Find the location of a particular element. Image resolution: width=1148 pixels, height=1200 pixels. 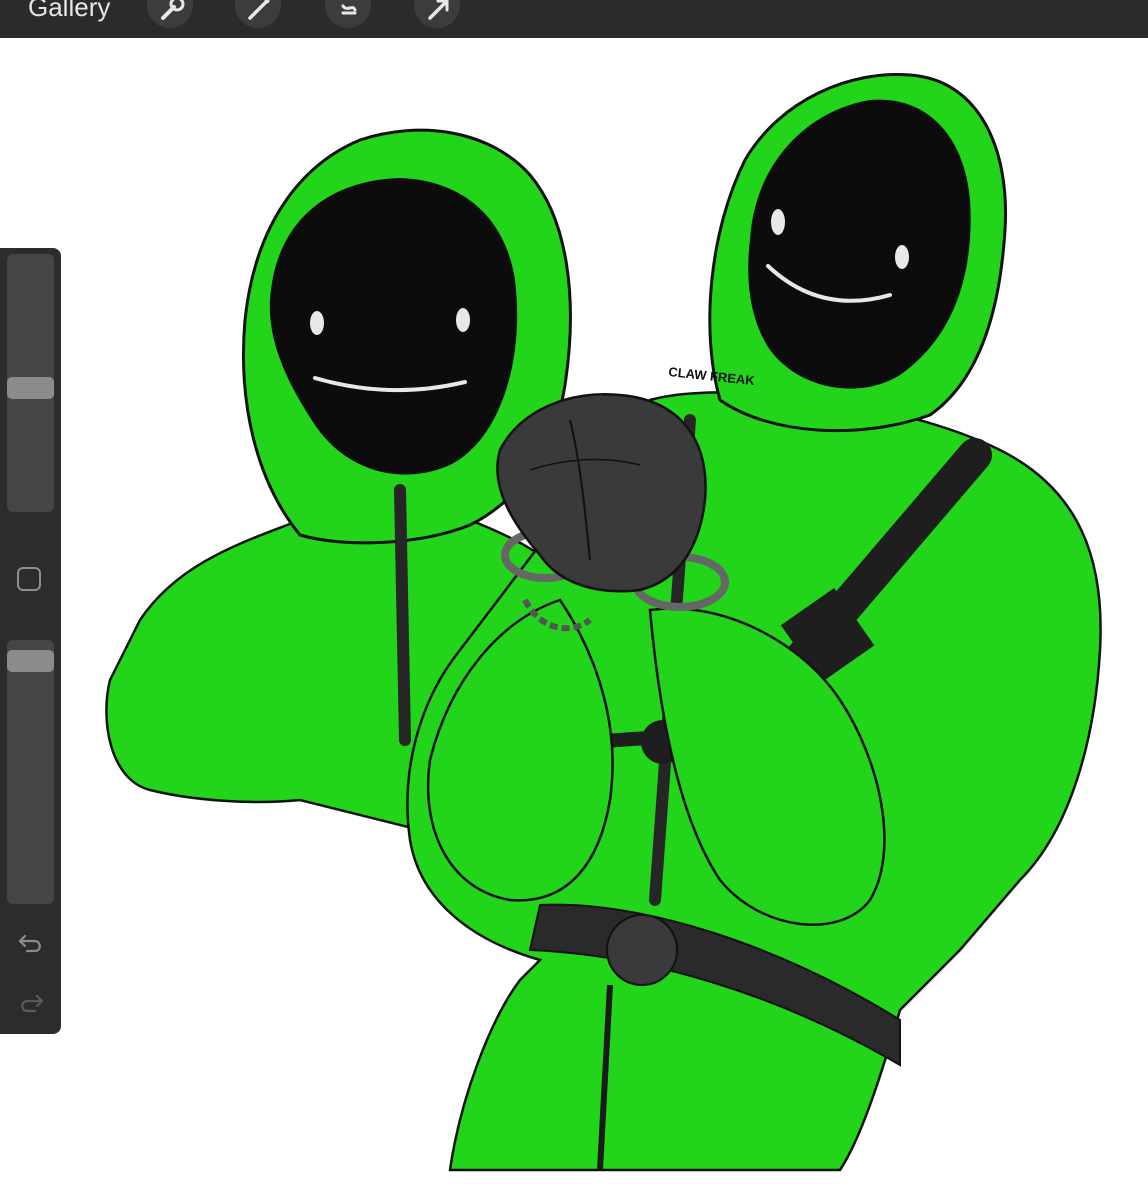

brush-size-thumb is located at coordinates (30, 388).